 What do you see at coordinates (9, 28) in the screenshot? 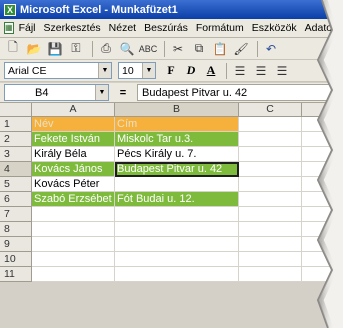
I see `workbook-icon: ▦` at bounding box center [9, 28].